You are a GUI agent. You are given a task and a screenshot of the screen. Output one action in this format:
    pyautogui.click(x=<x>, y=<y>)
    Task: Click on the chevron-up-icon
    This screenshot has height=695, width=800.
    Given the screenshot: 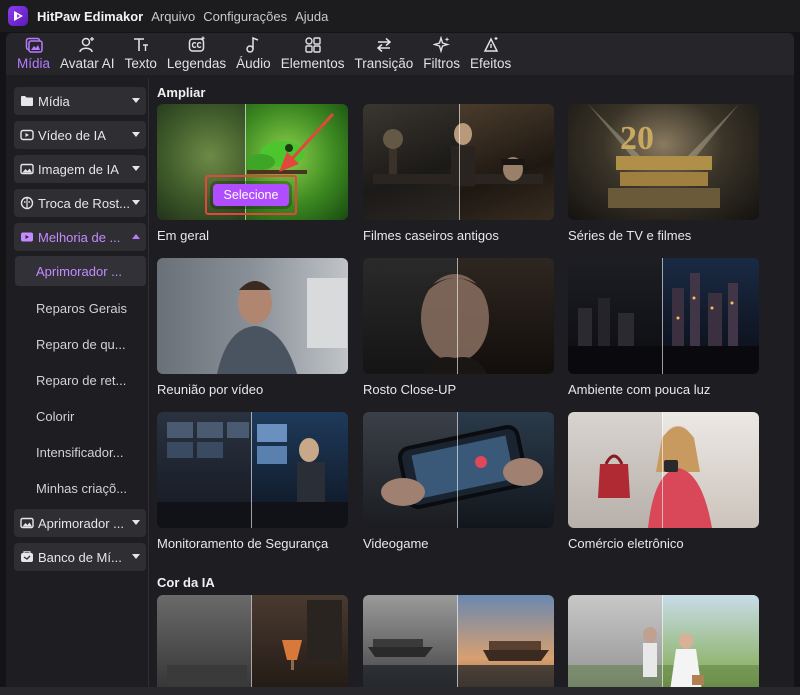 What is the action you would take?
    pyautogui.click(x=136, y=236)
    